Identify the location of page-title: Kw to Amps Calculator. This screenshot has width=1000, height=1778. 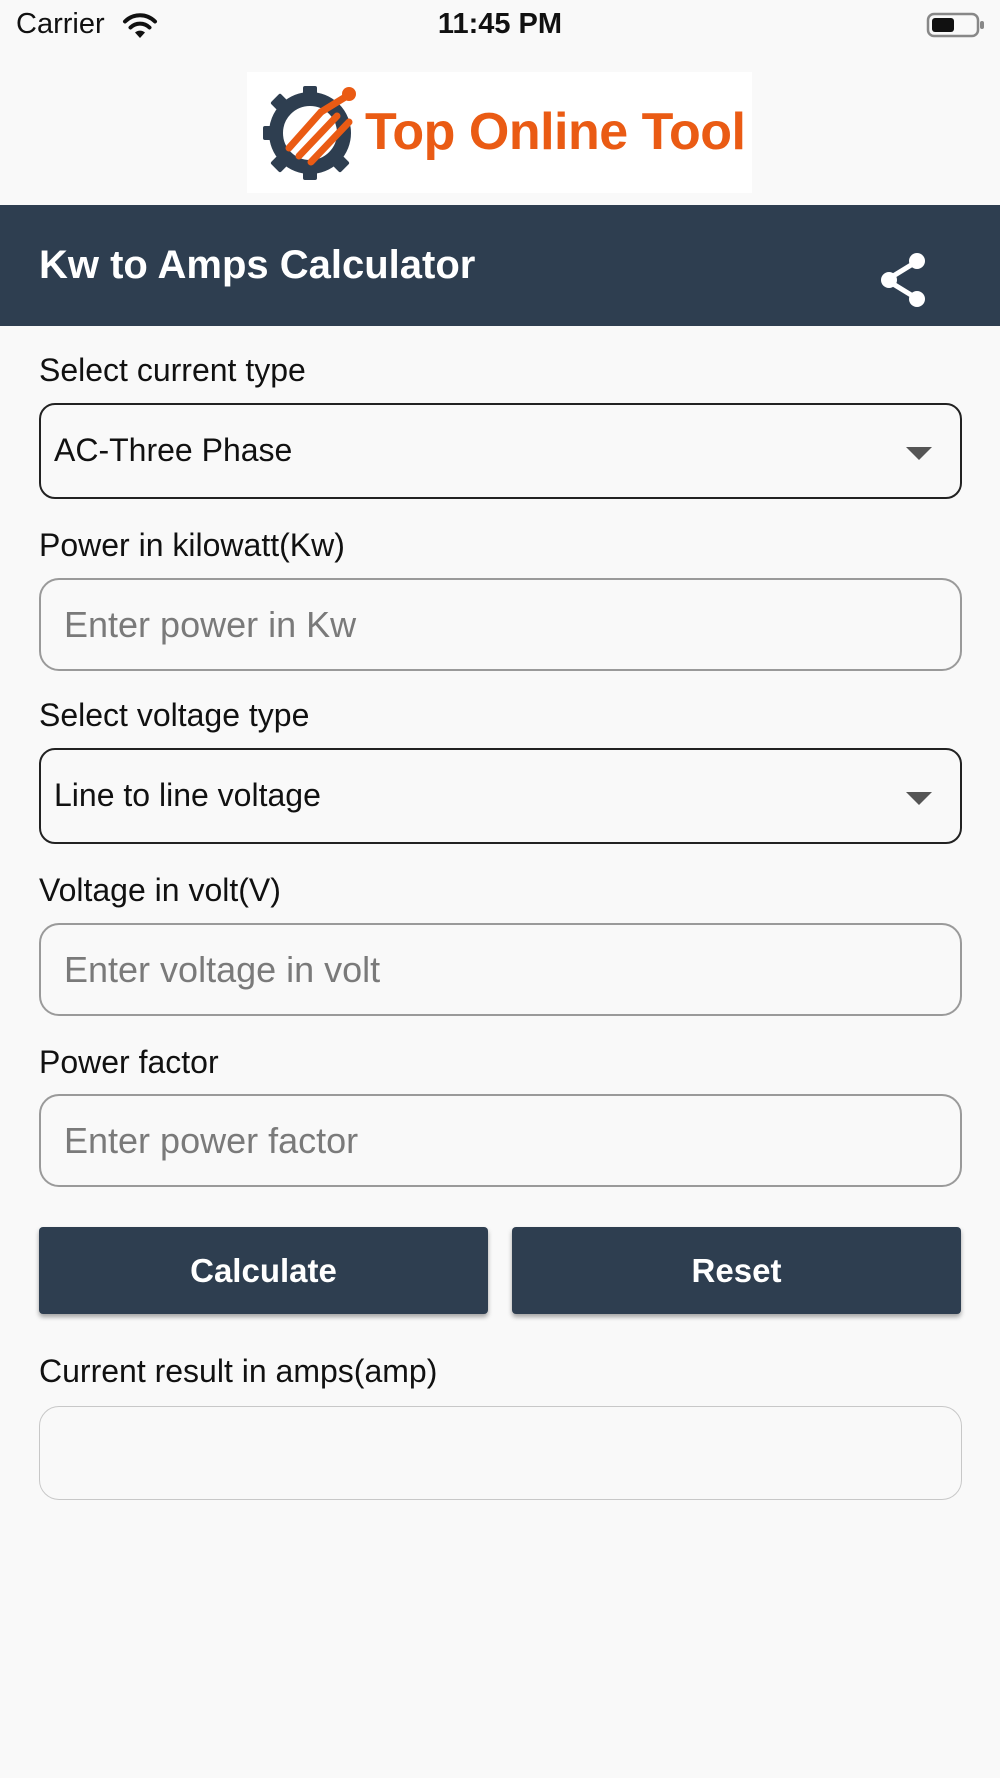
(257, 265).